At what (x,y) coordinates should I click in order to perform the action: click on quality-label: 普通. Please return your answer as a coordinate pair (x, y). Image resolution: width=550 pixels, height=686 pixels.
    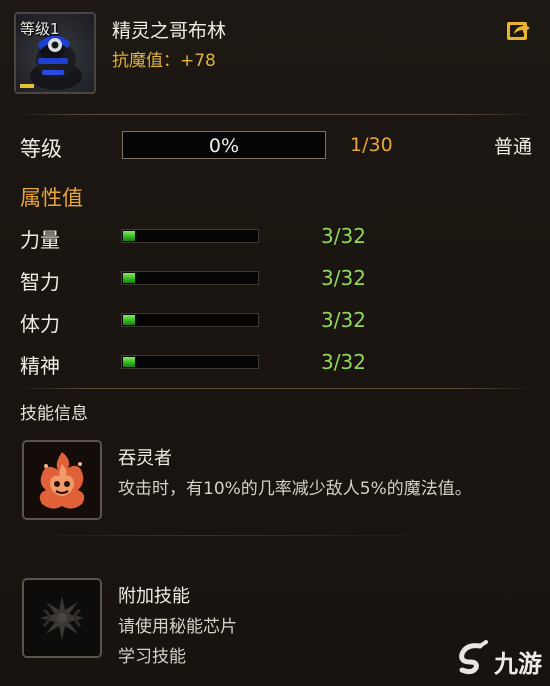
    Looking at the image, I should click on (513, 147).